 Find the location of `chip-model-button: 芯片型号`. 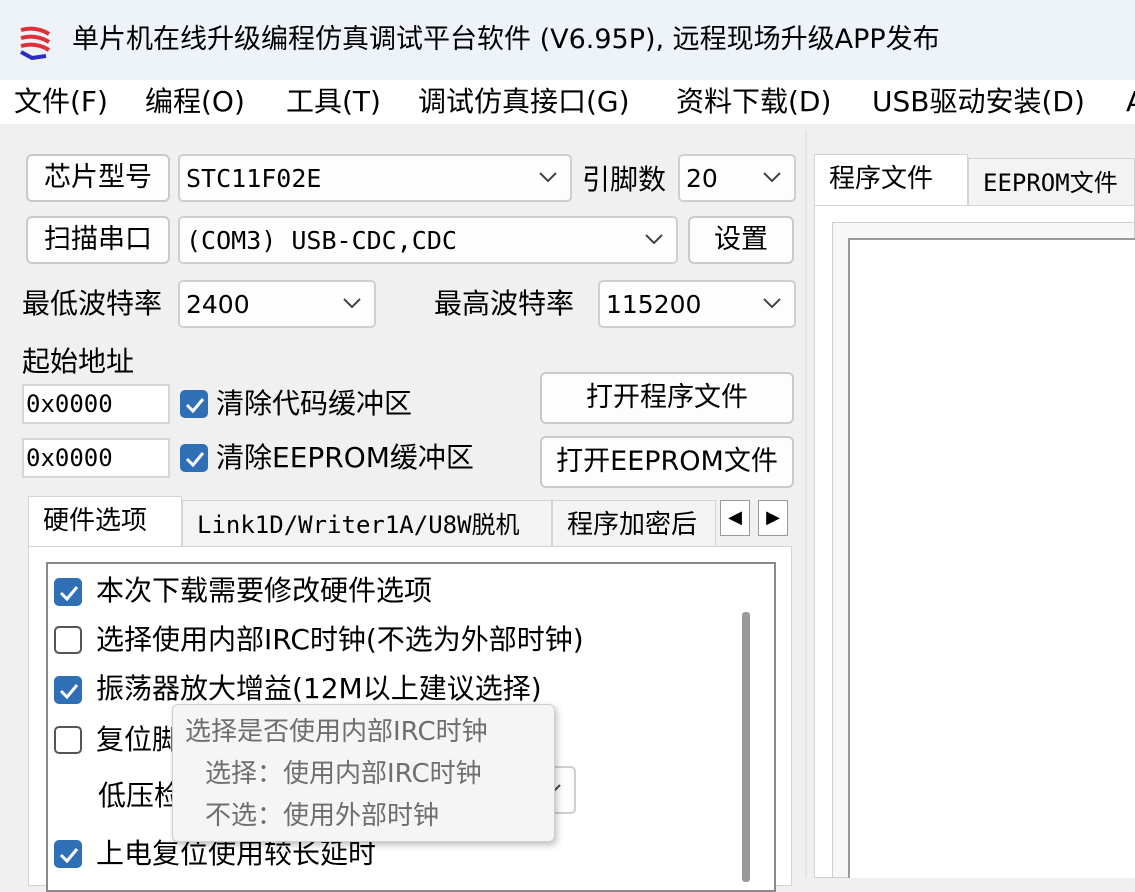

chip-model-button: 芯片型号 is located at coordinates (98, 178).